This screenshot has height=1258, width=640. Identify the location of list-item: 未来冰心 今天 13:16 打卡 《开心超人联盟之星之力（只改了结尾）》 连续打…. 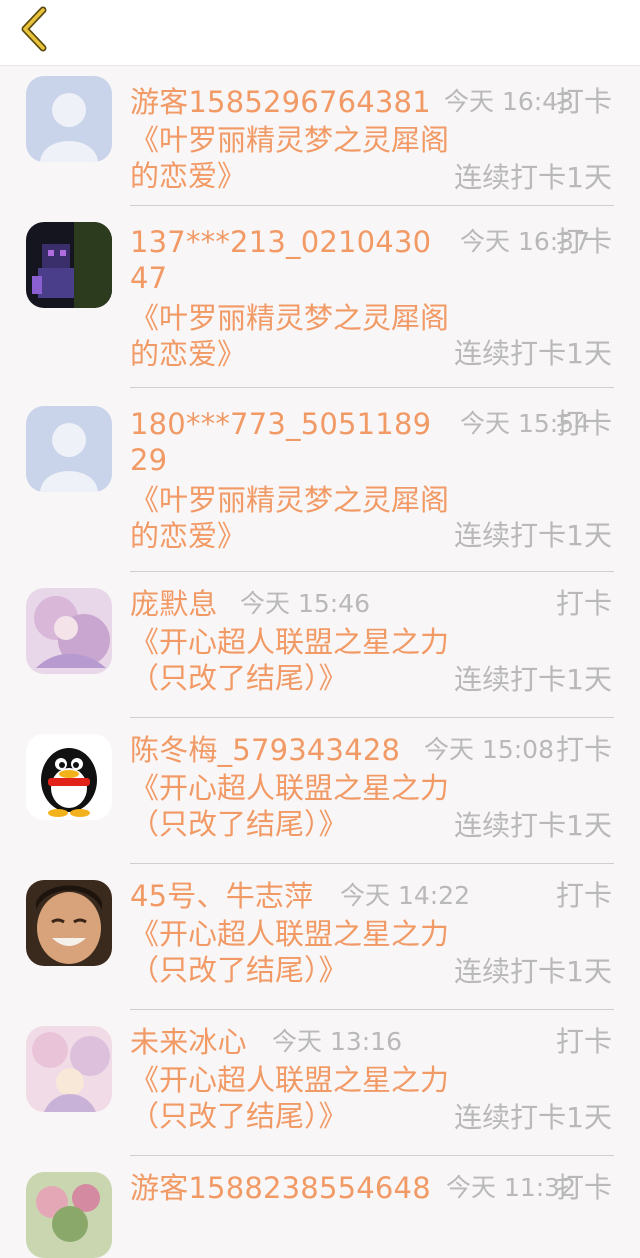
(320, 1083).